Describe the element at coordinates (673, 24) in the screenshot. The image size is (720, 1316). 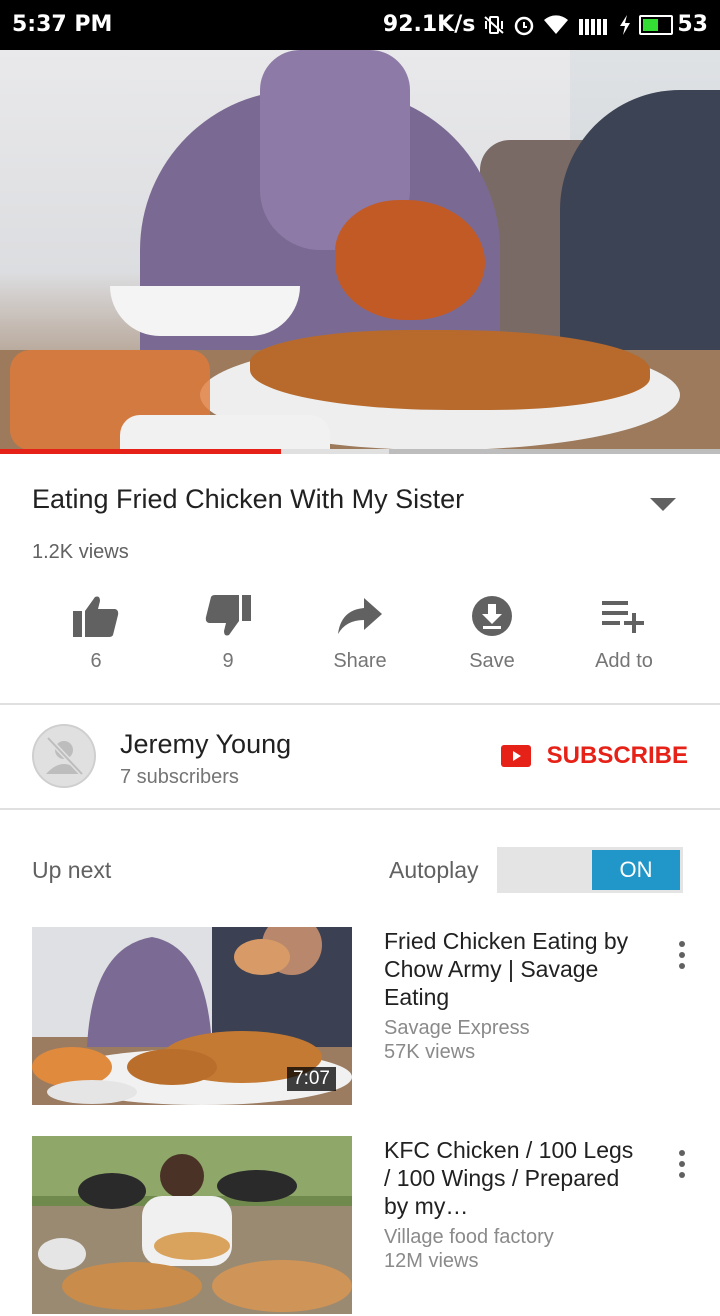
I see `battery-icon: 53` at that location.